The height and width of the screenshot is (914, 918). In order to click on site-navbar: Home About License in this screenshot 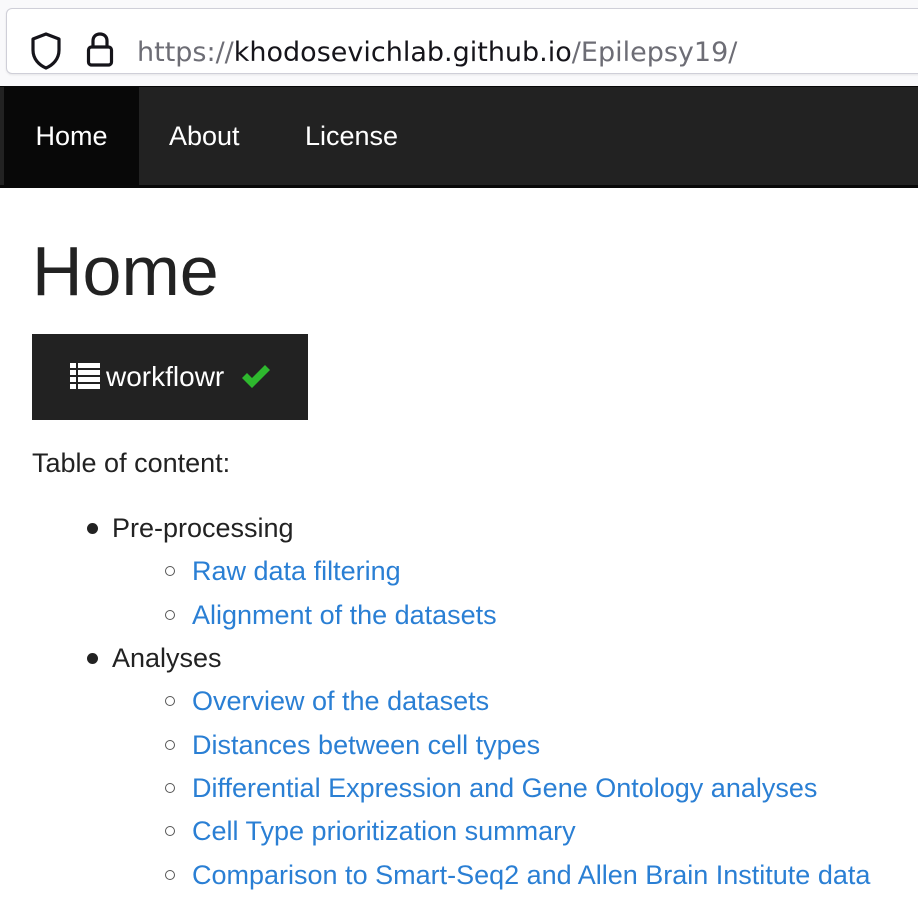, I will do `click(459, 137)`.